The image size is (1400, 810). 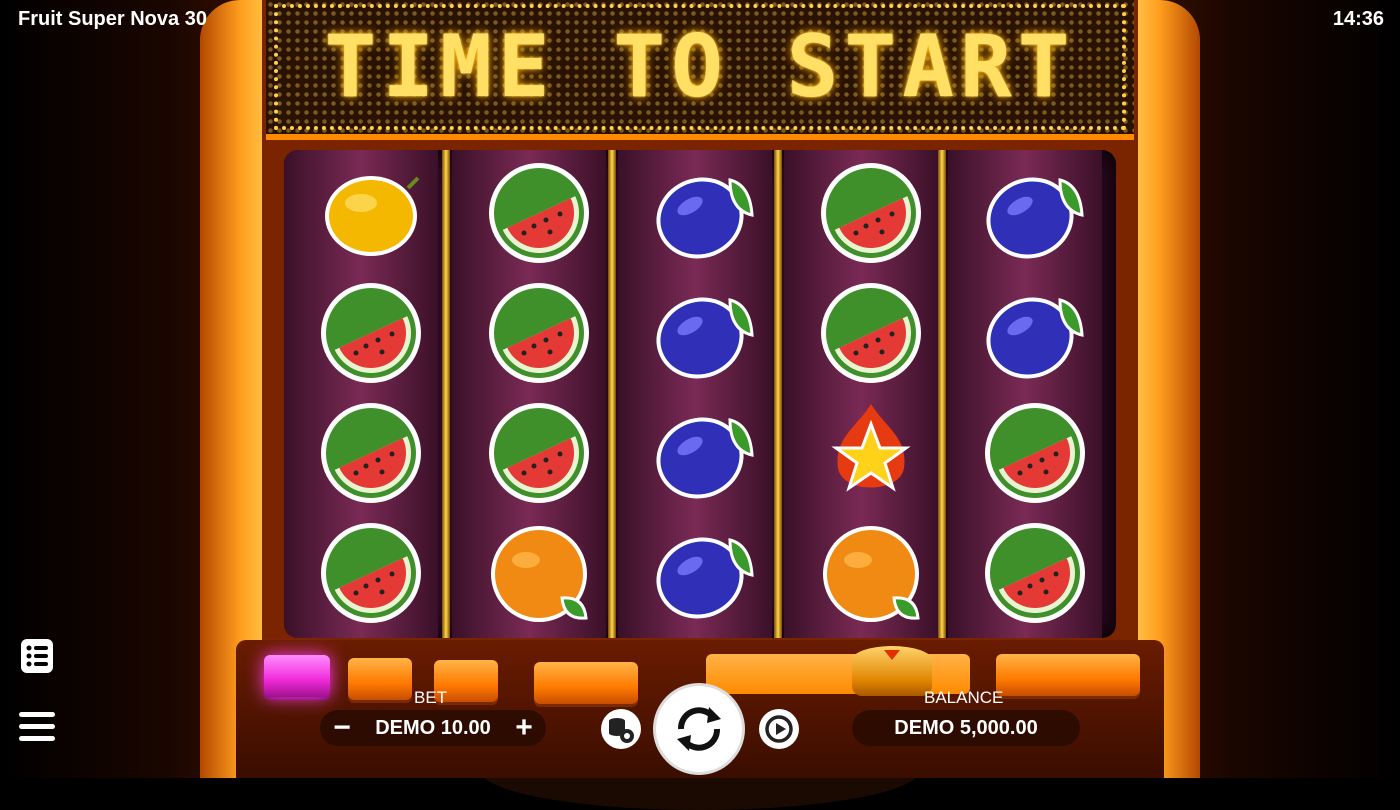 I want to click on arrow-down-icon, so click(x=892, y=655).